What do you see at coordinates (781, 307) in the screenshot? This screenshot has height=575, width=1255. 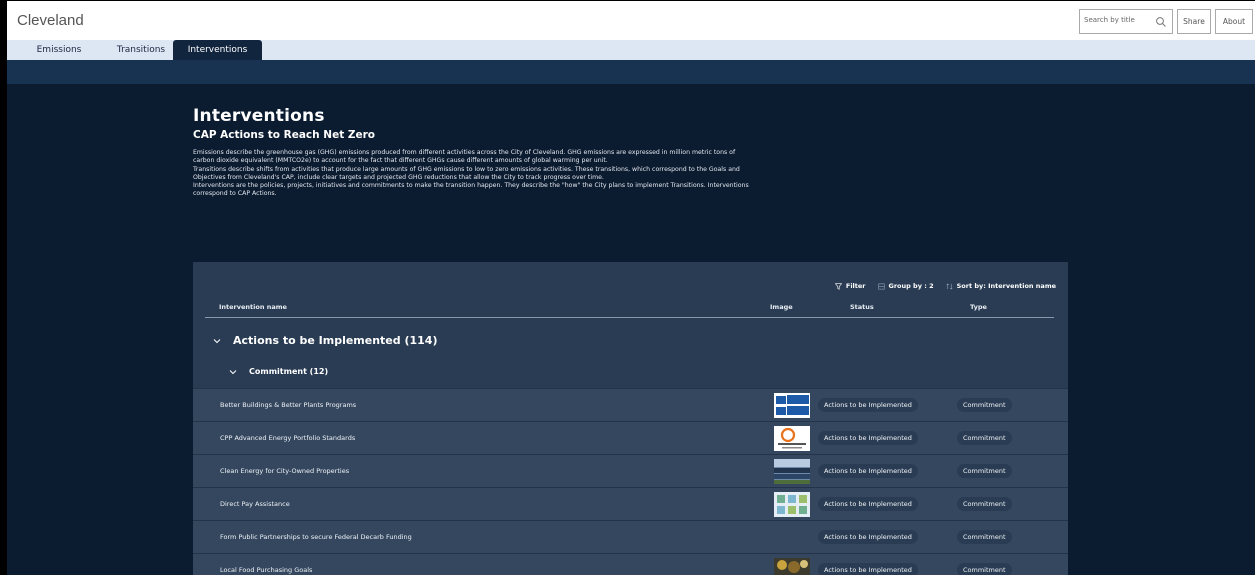 I see `column-header-image: Image` at bounding box center [781, 307].